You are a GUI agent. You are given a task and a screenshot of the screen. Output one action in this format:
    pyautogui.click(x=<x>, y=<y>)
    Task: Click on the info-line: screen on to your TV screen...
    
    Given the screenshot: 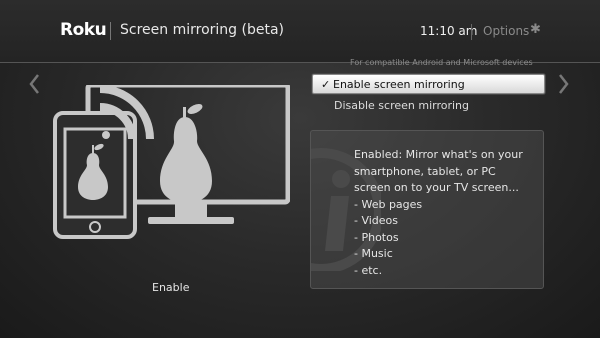 What is the action you would take?
    pyautogui.click(x=436, y=187)
    